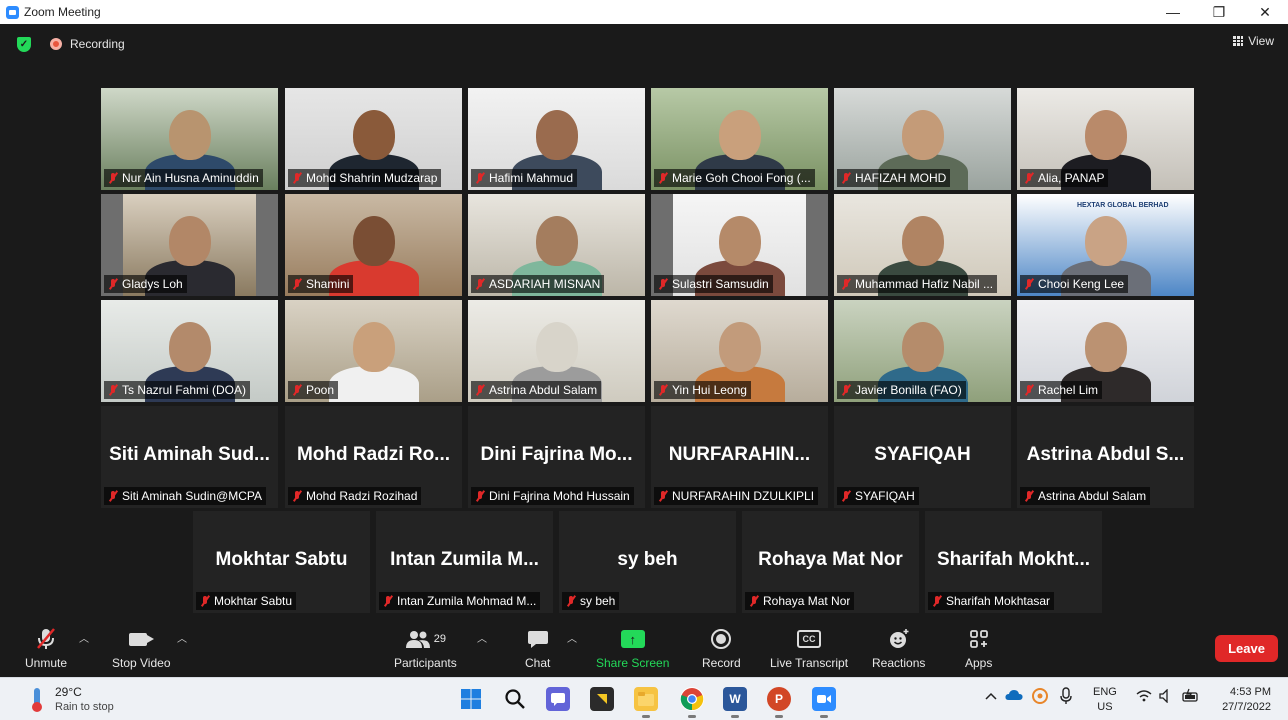 The height and width of the screenshot is (720, 1288). I want to click on participant-name-label: Nur Ain Husna Aminuddin, so click(183, 178).